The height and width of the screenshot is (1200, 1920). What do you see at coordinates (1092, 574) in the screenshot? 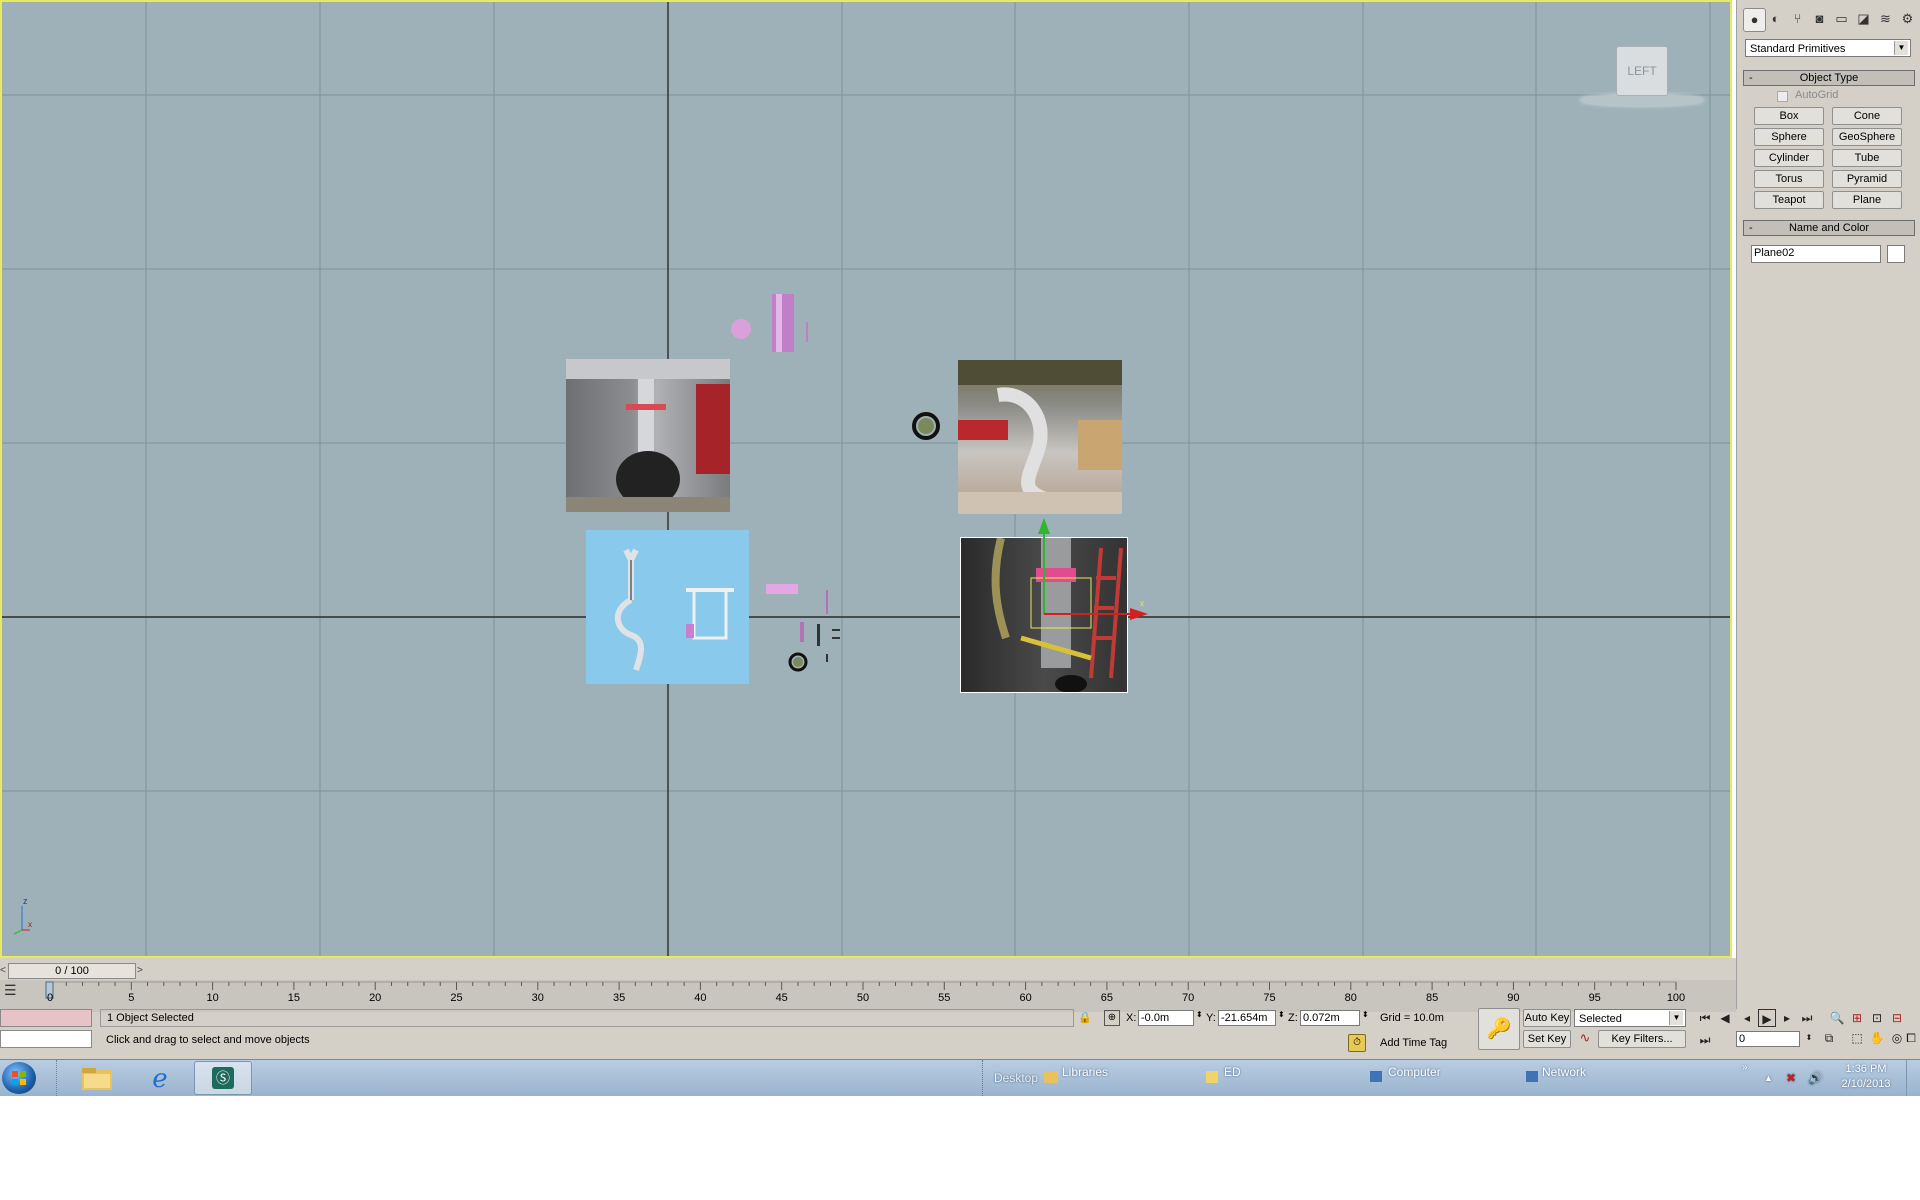
I see `move-gizmo: x` at bounding box center [1092, 574].